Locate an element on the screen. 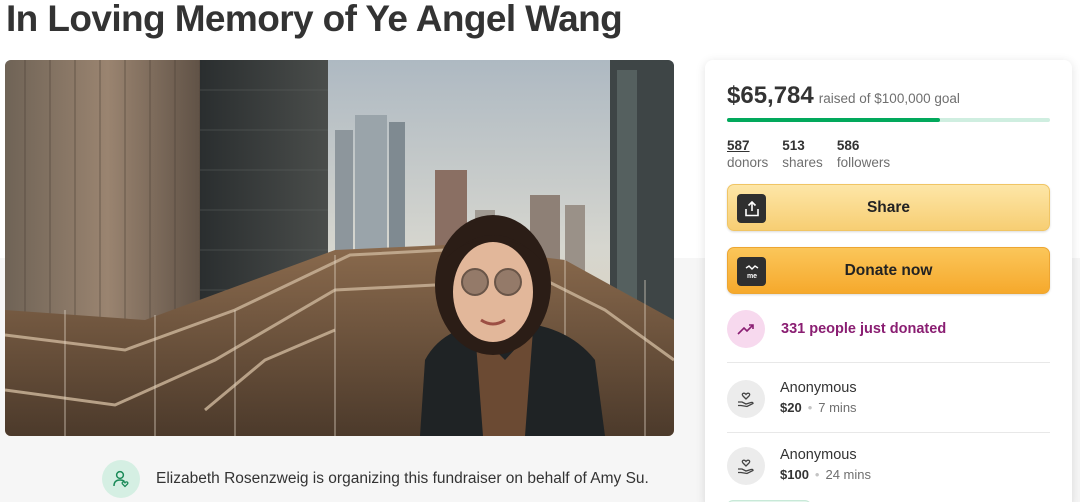 This screenshot has height=502, width=1080. donor-meta: $100 • 24 mins is located at coordinates (825, 475).